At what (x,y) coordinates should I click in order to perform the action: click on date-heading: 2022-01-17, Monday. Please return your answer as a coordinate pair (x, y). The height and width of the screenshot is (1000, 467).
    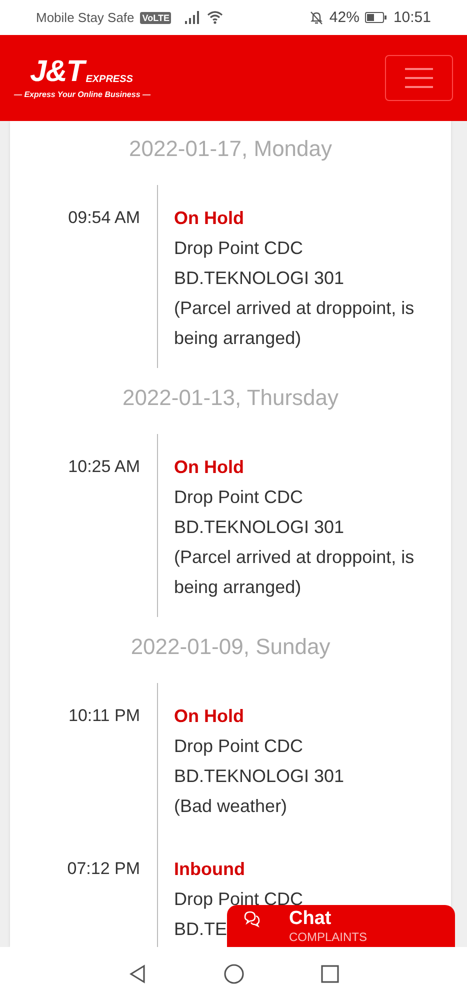
    Looking at the image, I should click on (231, 149).